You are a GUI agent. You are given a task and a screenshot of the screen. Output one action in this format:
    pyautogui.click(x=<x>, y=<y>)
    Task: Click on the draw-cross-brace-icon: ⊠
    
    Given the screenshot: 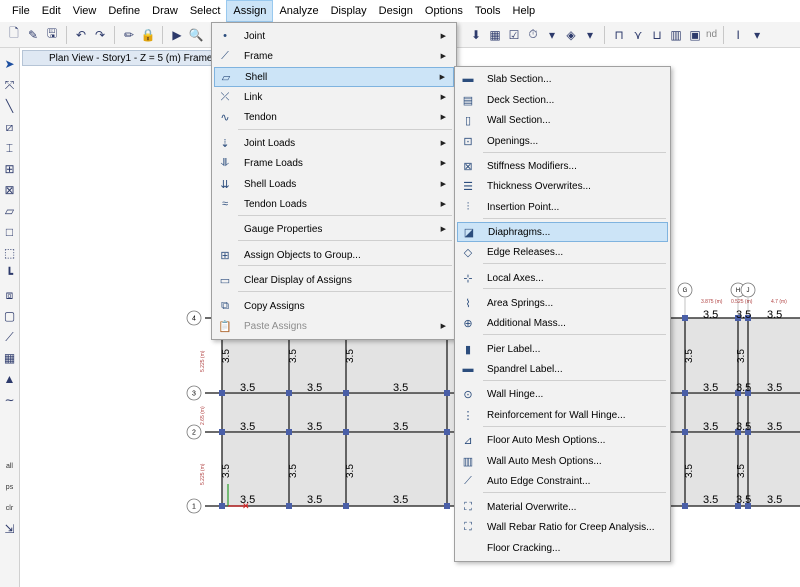 What is the action you would take?
    pyautogui.click(x=10, y=190)
    